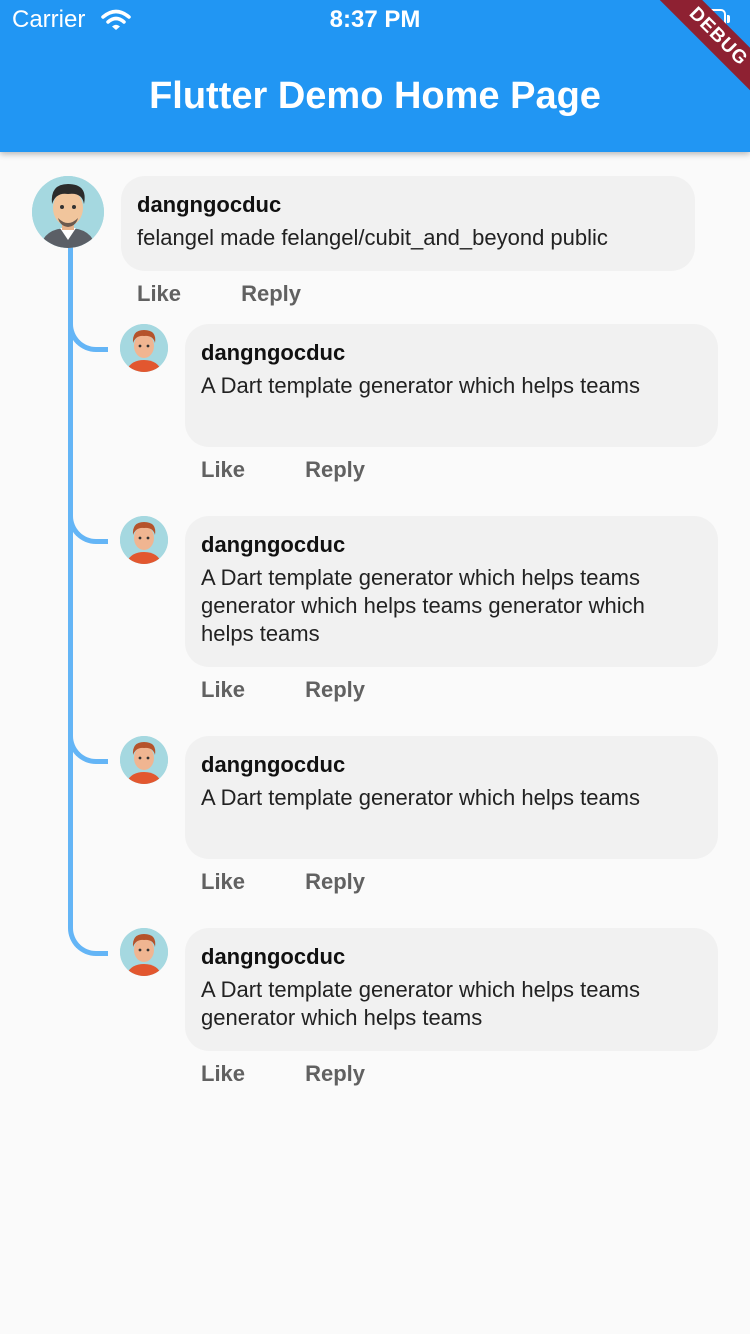 The width and height of the screenshot is (750, 1334). I want to click on status-bar: Carrier 8:37 PM, so click(375, 20).